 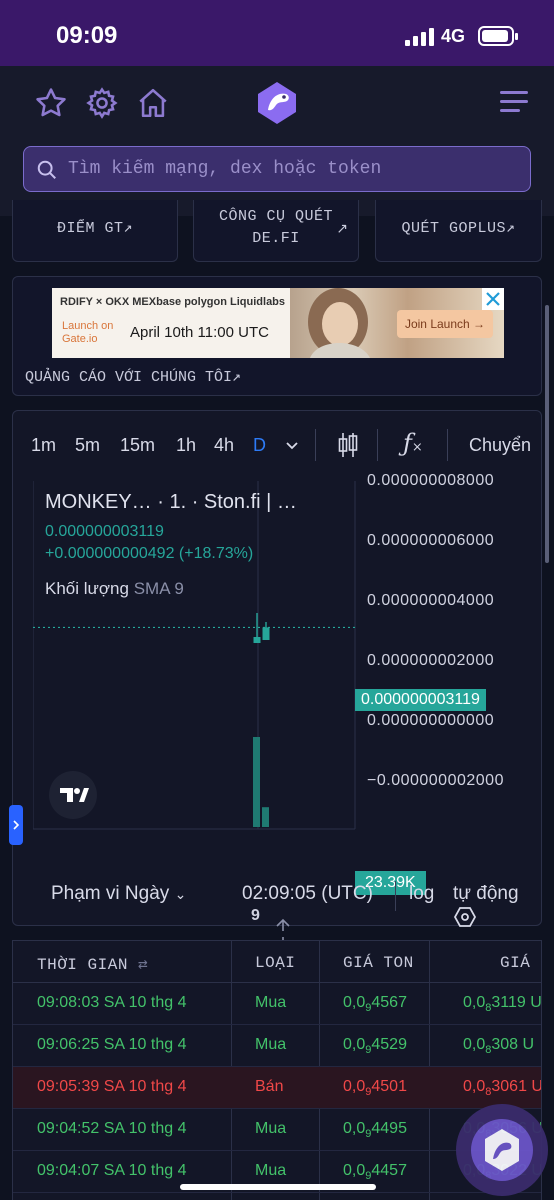 What do you see at coordinates (445, 324) in the screenshot?
I see `ad-join-button: Join Launch →` at bounding box center [445, 324].